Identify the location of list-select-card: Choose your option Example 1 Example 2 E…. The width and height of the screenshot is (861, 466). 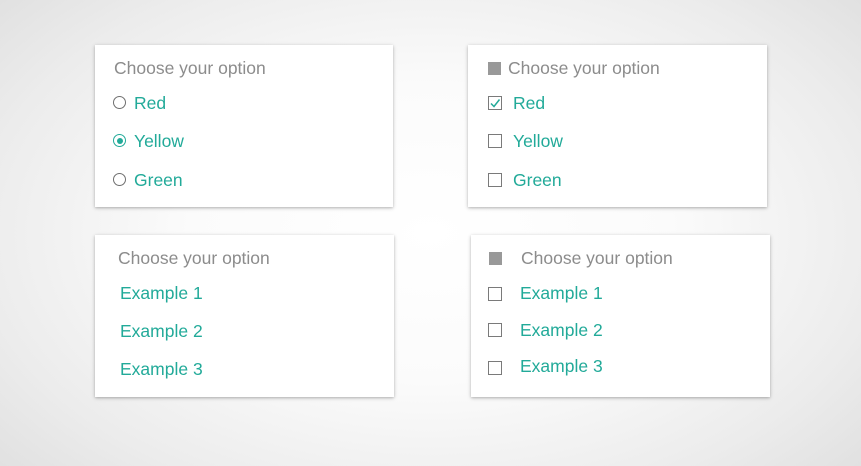
(244, 316).